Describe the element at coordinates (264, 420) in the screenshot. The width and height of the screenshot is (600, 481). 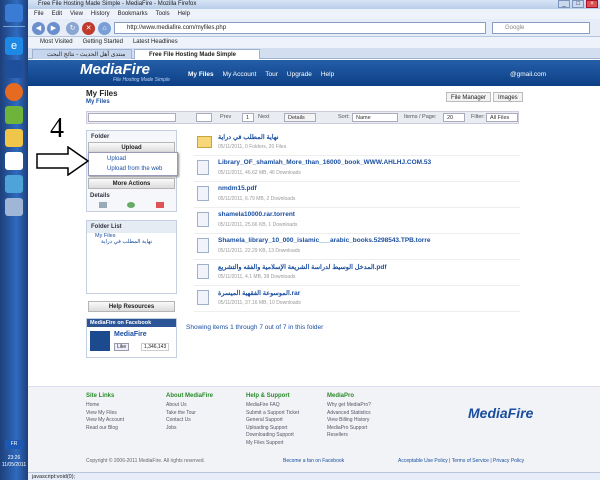
I see `footer-link: General Support` at that location.